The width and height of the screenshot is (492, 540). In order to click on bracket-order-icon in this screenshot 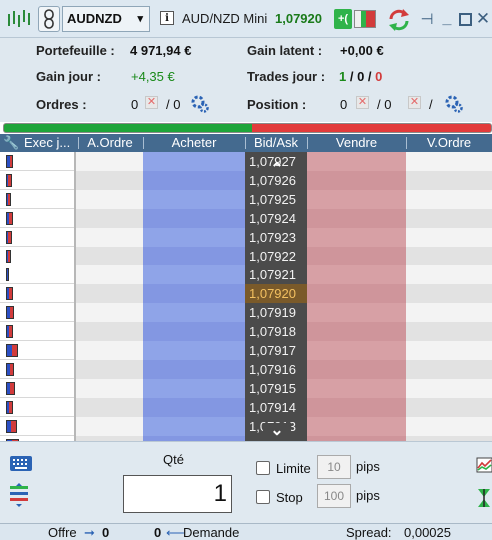, I will do `click(484, 498)`.